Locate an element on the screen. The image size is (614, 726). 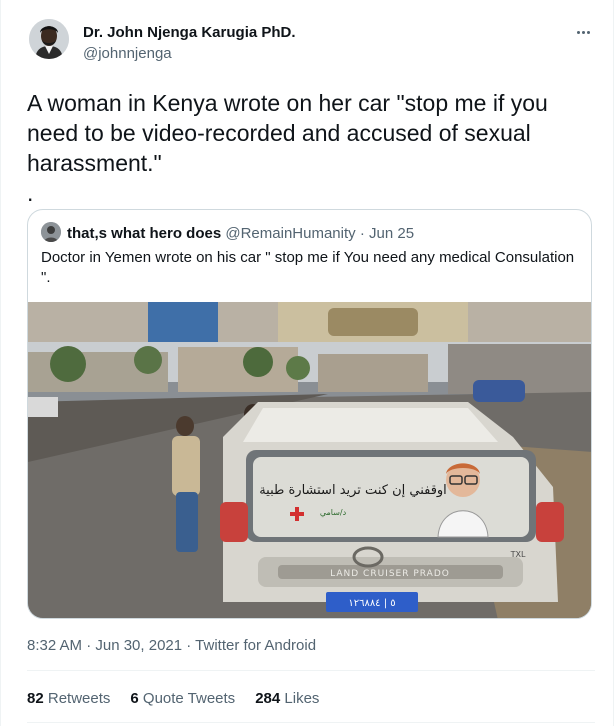
author-name: Dr. John Njenga Karugia PhD. is located at coordinates (189, 32).